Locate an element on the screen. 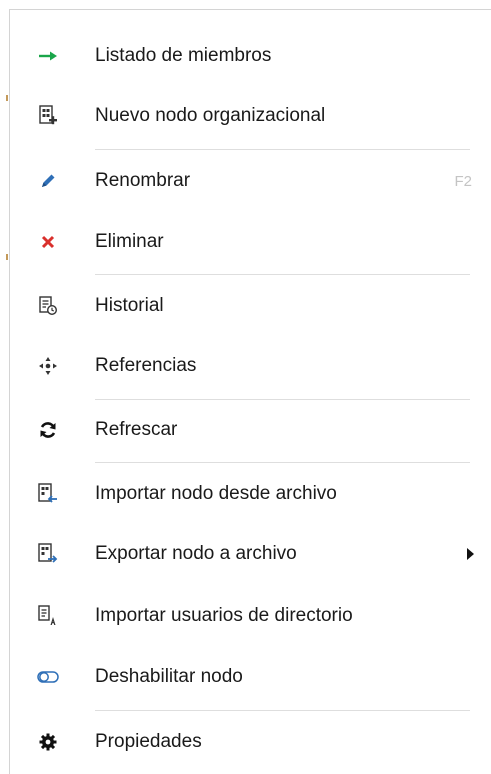 This screenshot has width=491, height=774. menu-item-importar-usuarios: Importar usuarios de directorio is located at coordinates (250, 616).